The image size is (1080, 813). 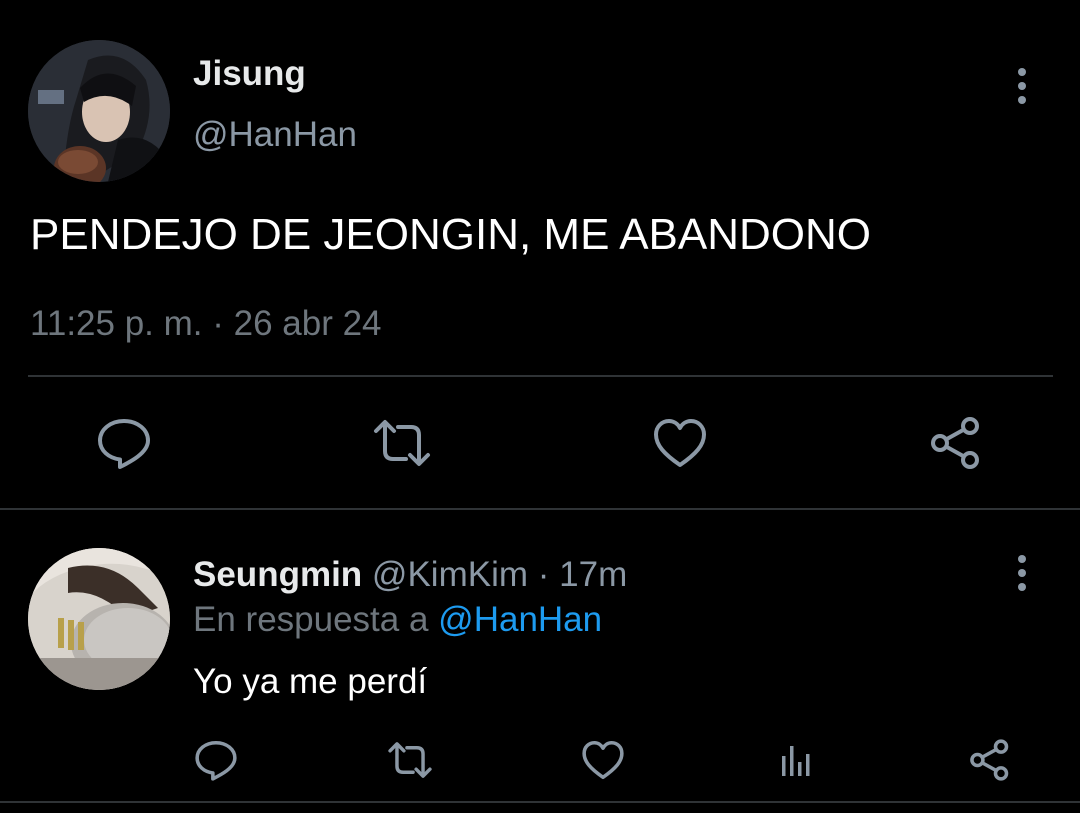 I want to click on reply-tweet-handle: @KimKim, so click(x=450, y=574).